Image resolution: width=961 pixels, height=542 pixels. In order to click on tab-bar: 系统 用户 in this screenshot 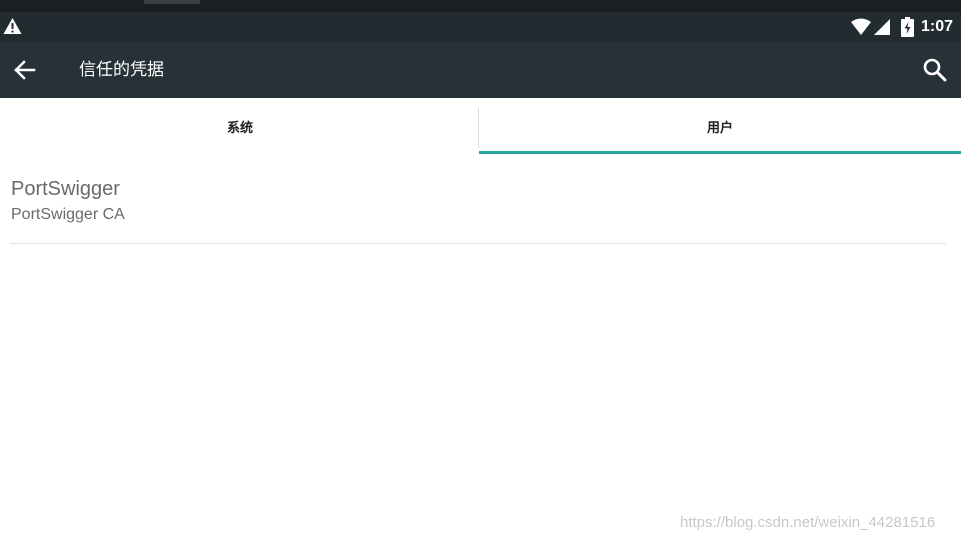, I will do `click(480, 126)`.